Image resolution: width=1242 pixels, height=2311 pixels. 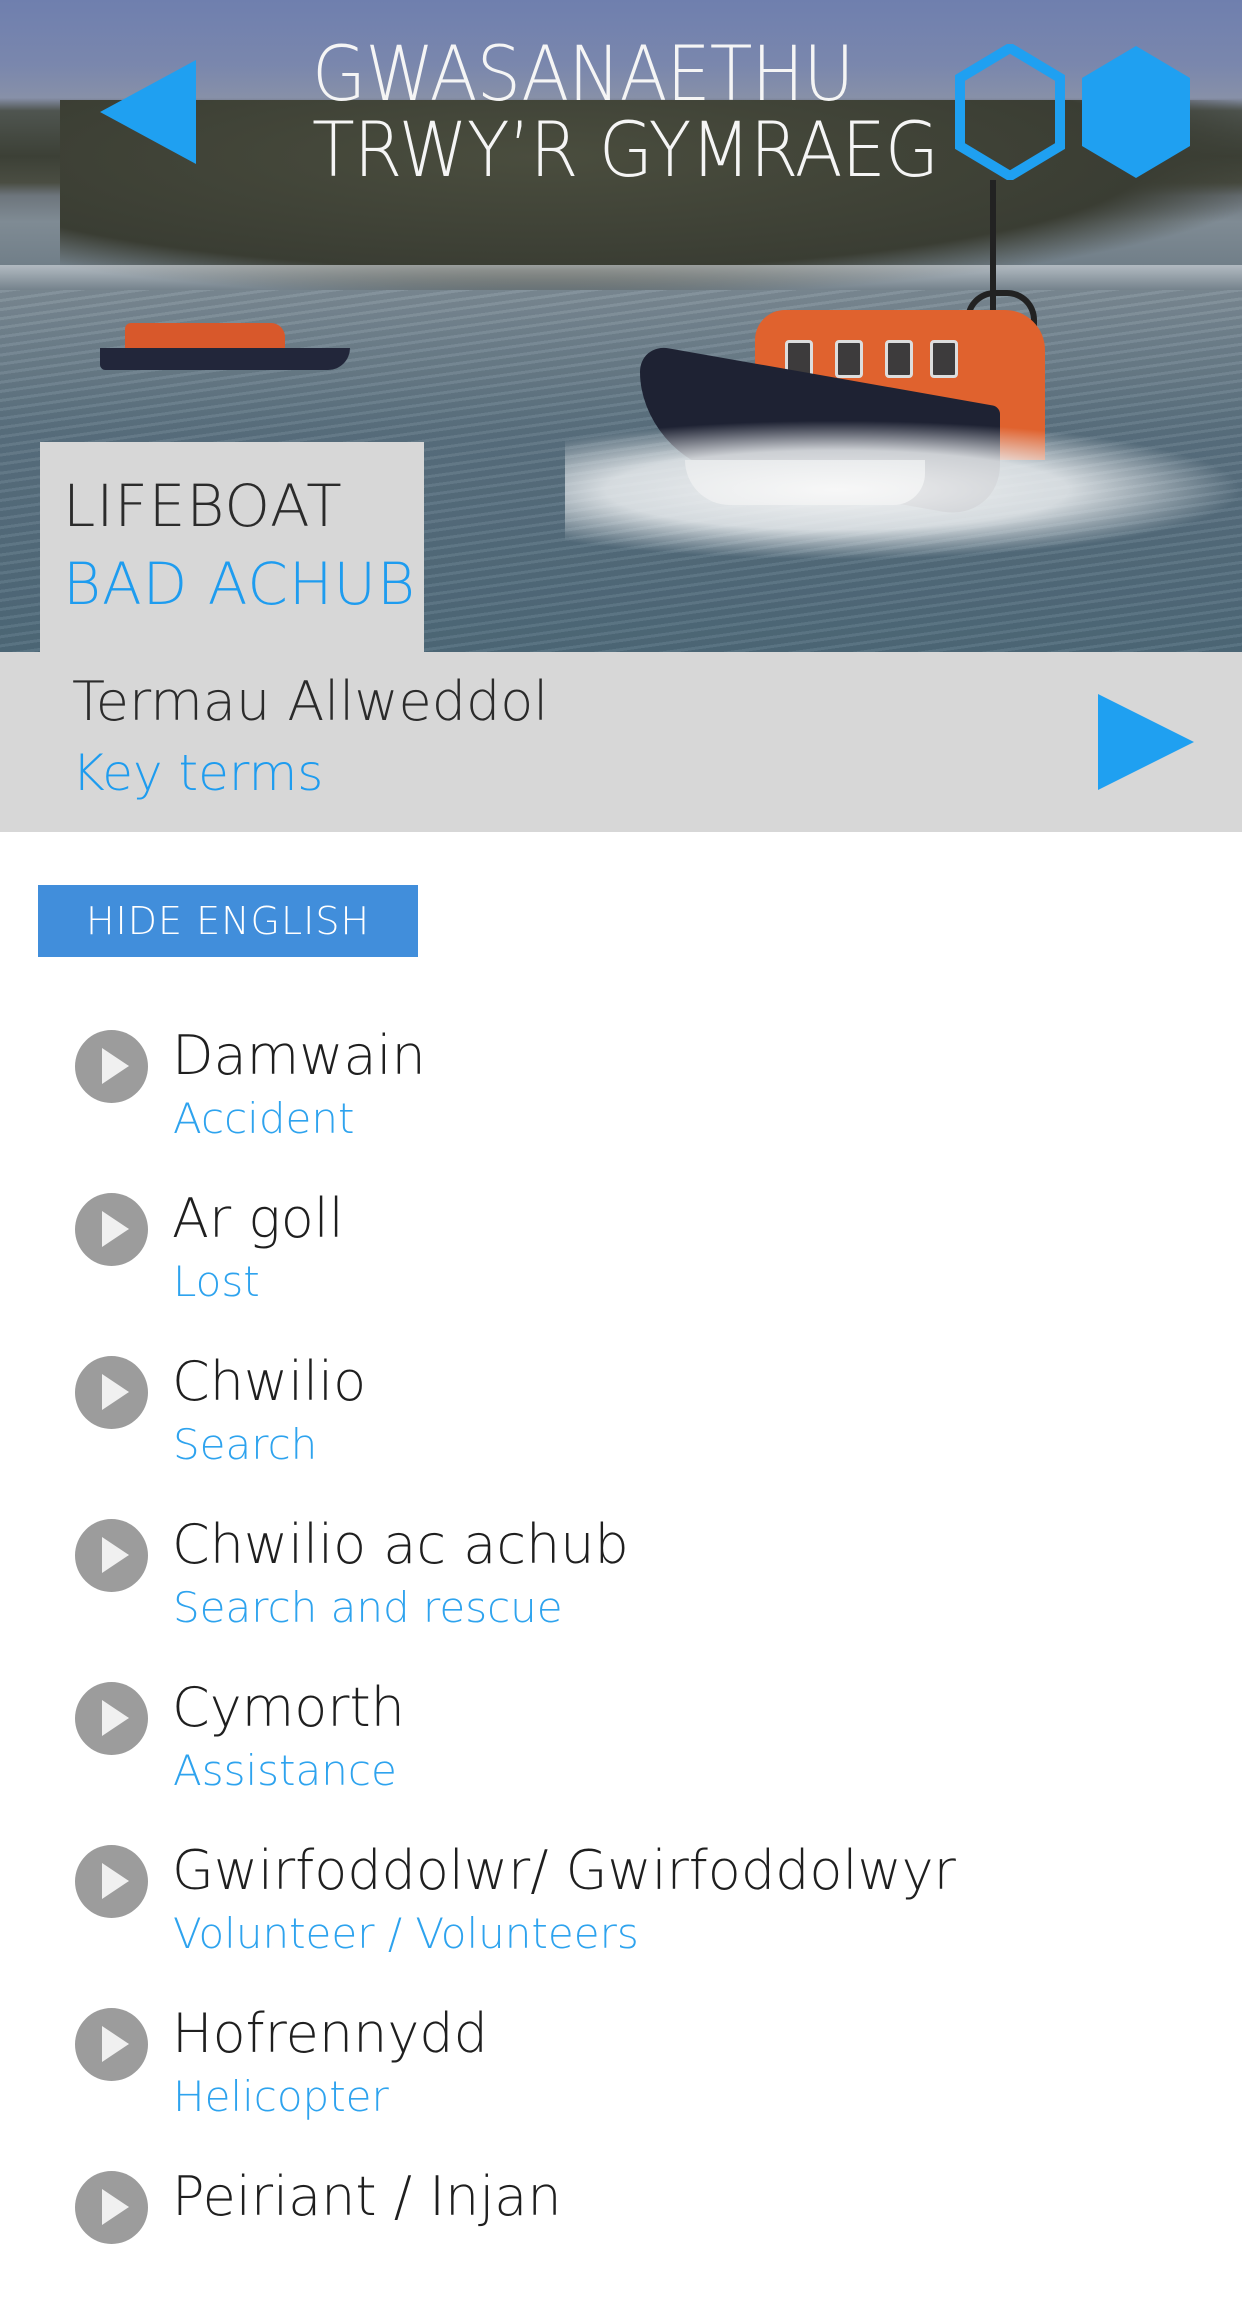 What do you see at coordinates (406, 1933) in the screenshot?
I see `term-english: Volunteer / Volunteers` at bounding box center [406, 1933].